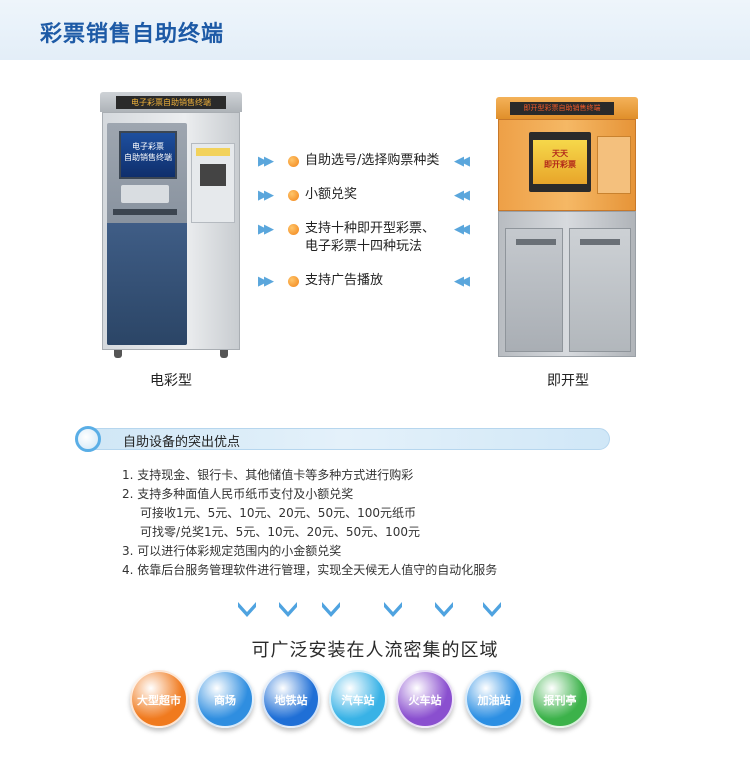 Image resolution: width=750 pixels, height=780 pixels. I want to click on feature-item: ▶▶ 支持广告播放 ◀◀, so click(368, 282).